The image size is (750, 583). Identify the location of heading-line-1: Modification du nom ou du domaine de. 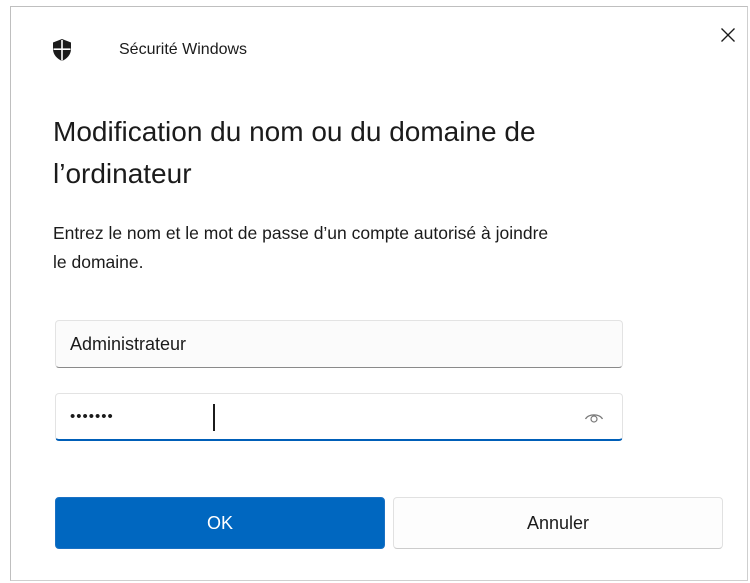
(294, 131).